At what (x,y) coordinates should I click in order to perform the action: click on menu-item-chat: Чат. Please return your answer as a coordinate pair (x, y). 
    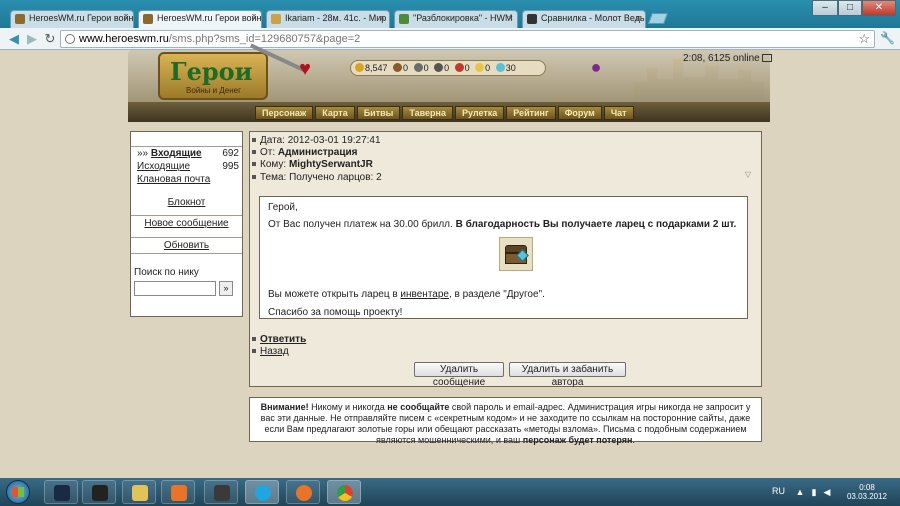
    Looking at the image, I should click on (618, 113).